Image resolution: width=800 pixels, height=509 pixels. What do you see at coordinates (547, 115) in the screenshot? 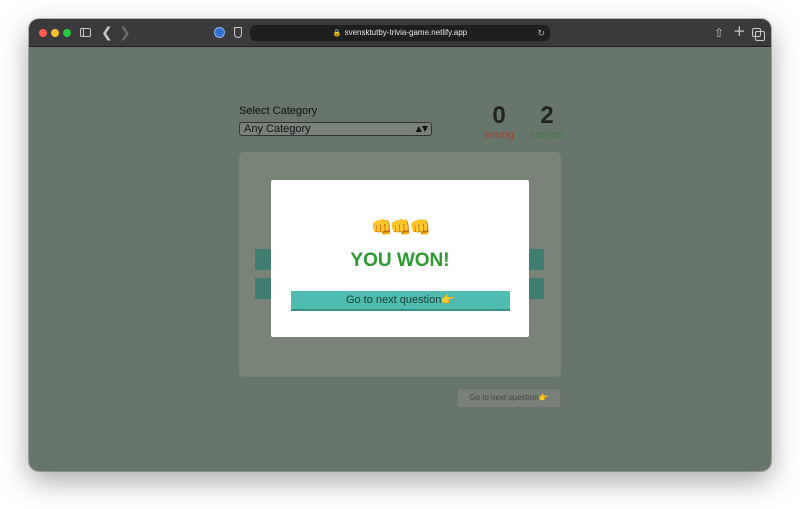
I see `correct-count: 2` at bounding box center [547, 115].